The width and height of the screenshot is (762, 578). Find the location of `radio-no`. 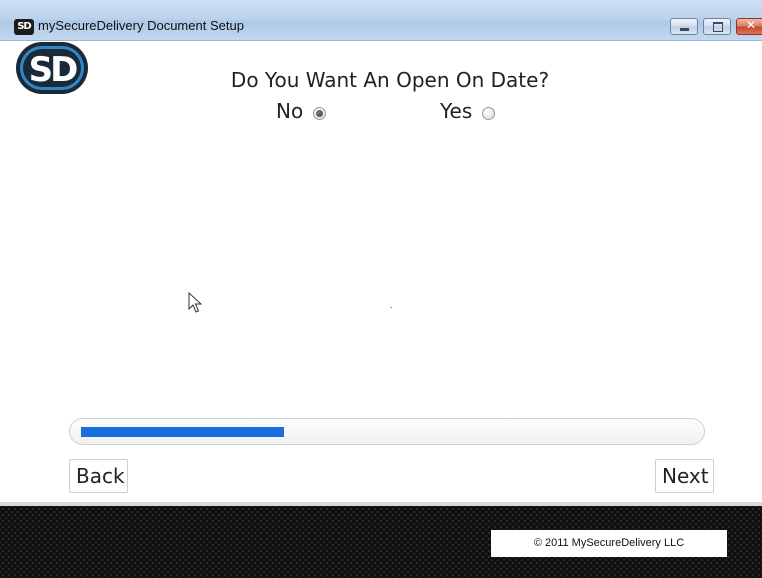

radio-no is located at coordinates (320, 113).